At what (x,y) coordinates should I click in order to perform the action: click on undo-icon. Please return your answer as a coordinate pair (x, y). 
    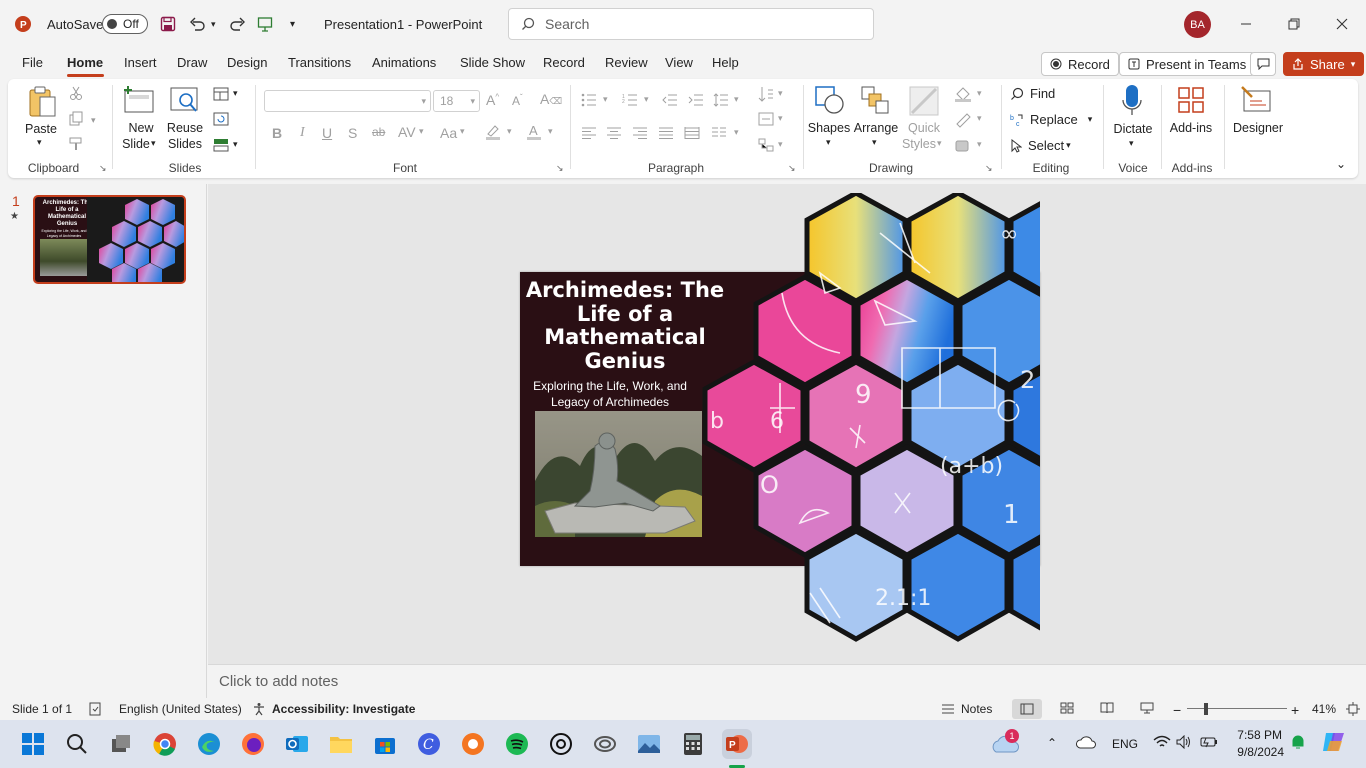
    Looking at the image, I should click on (198, 24).